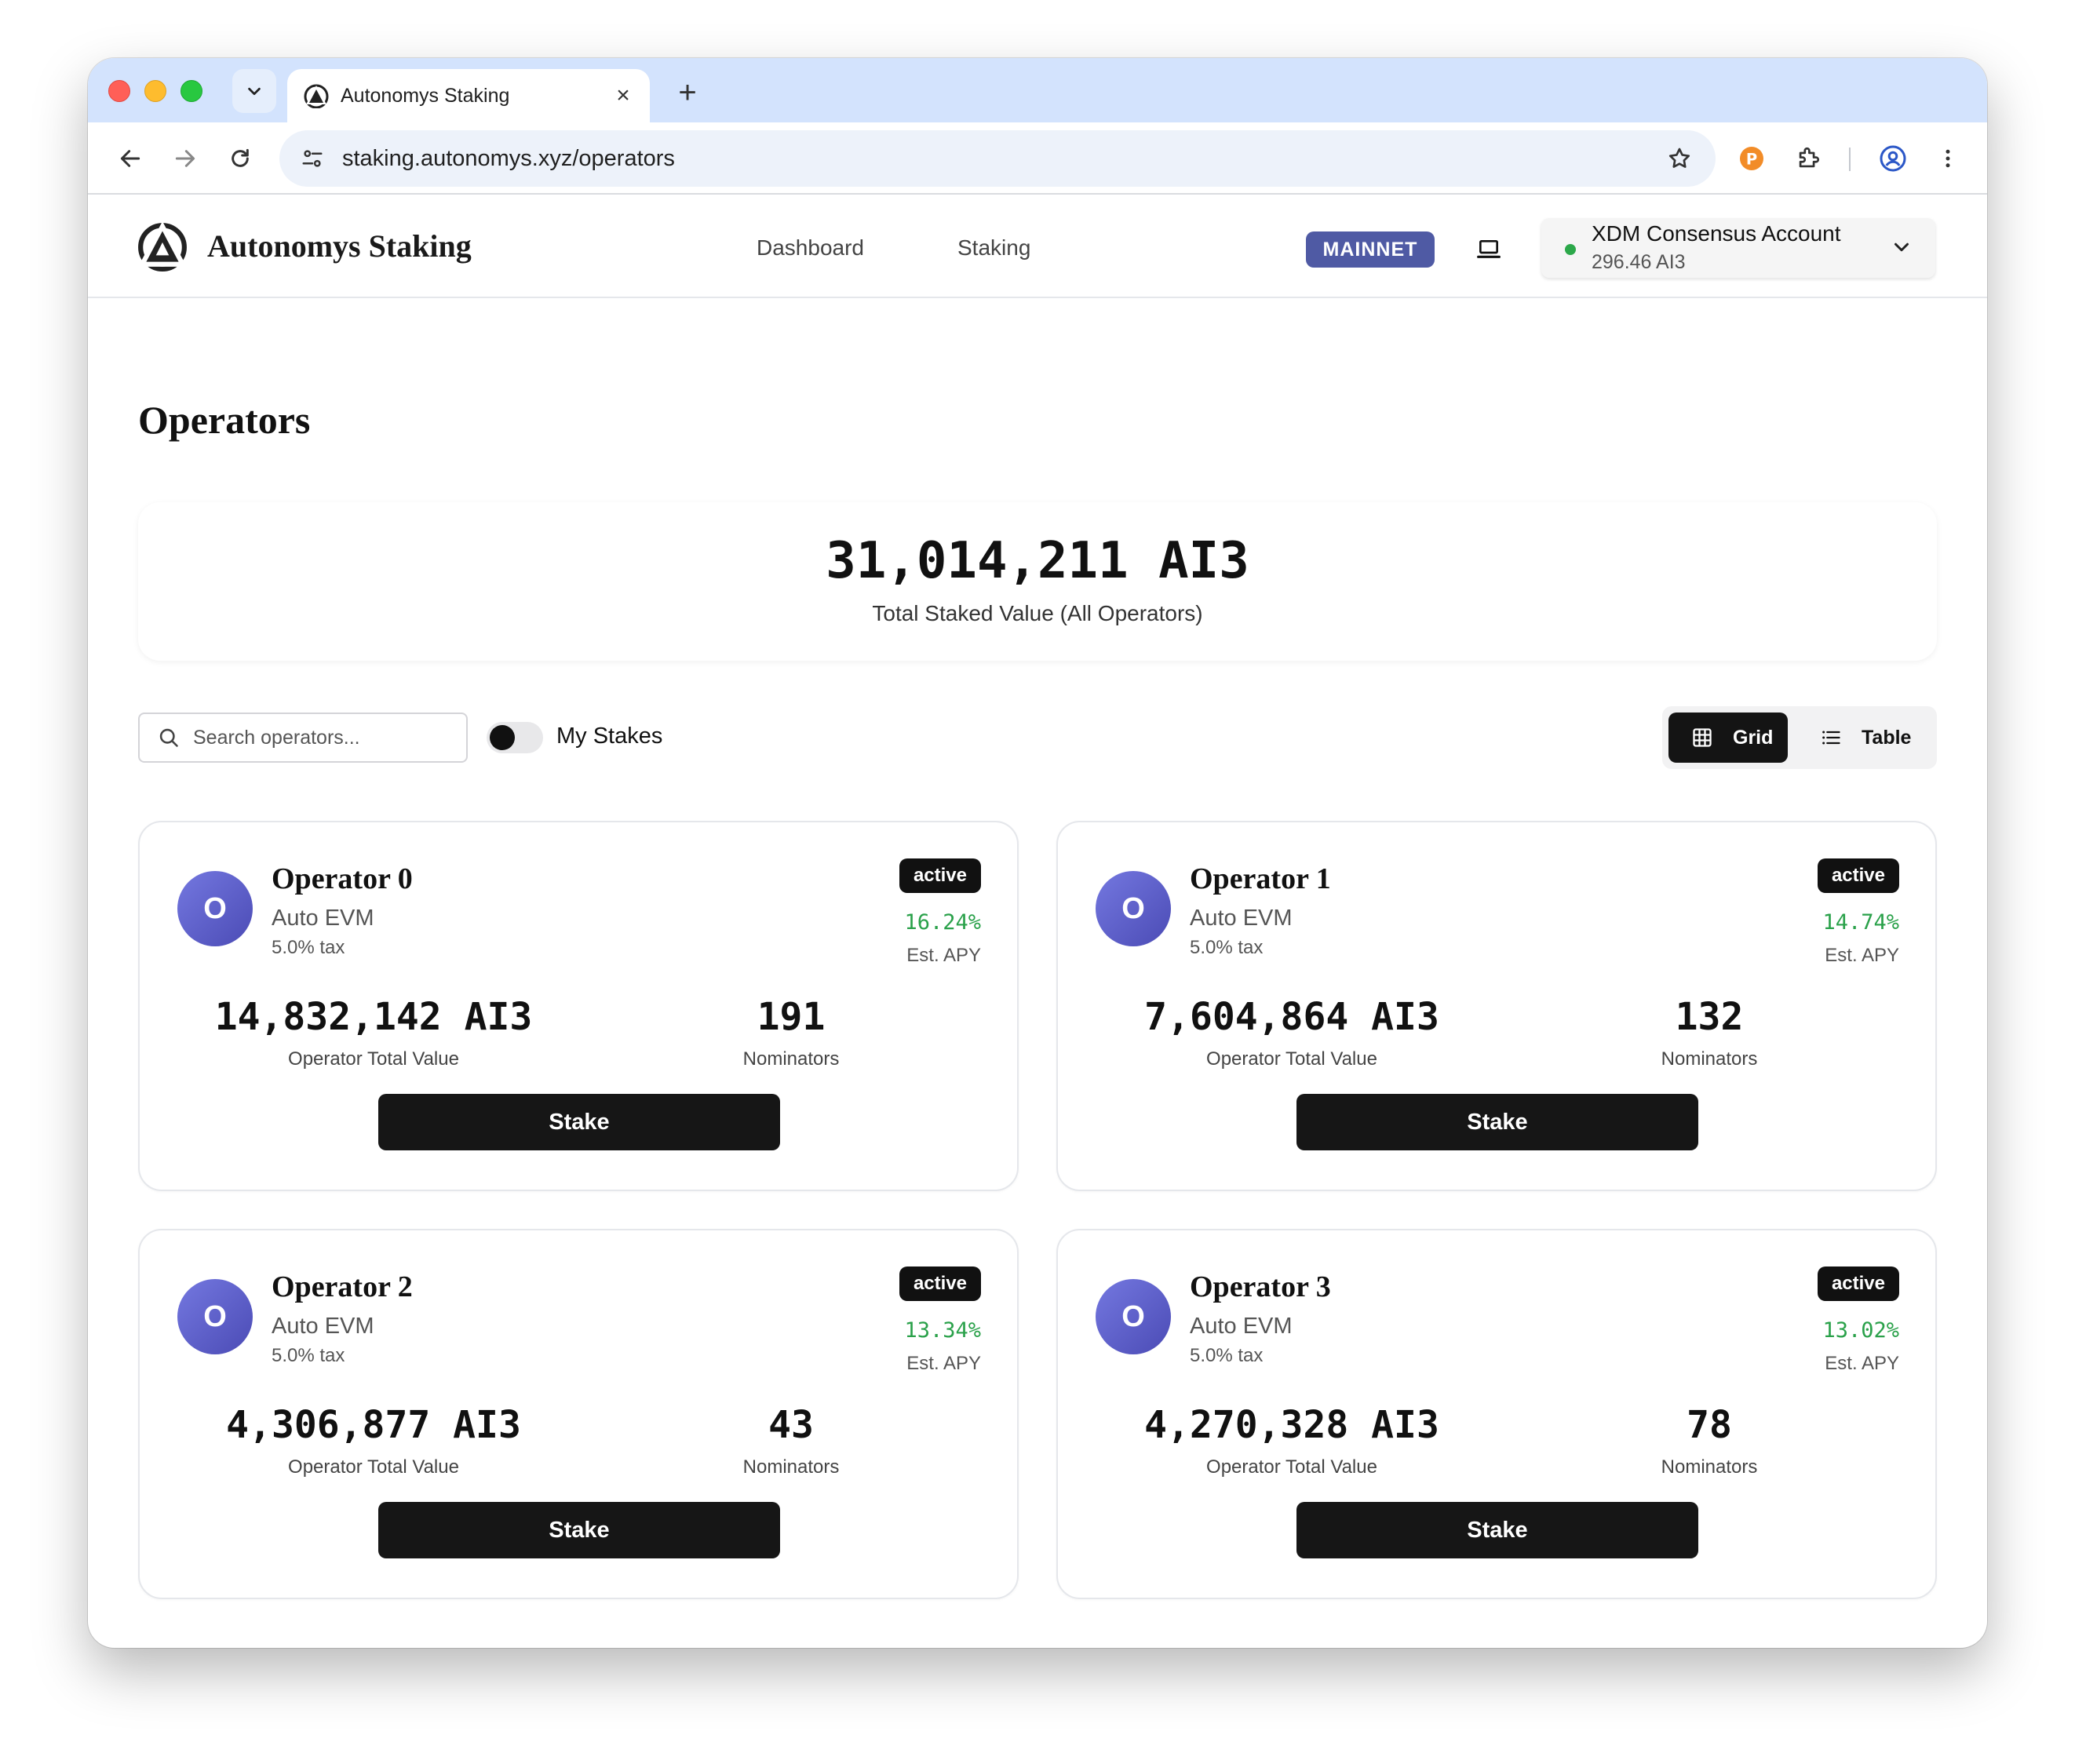  What do you see at coordinates (623, 95) in the screenshot?
I see `close-icon: ×` at bounding box center [623, 95].